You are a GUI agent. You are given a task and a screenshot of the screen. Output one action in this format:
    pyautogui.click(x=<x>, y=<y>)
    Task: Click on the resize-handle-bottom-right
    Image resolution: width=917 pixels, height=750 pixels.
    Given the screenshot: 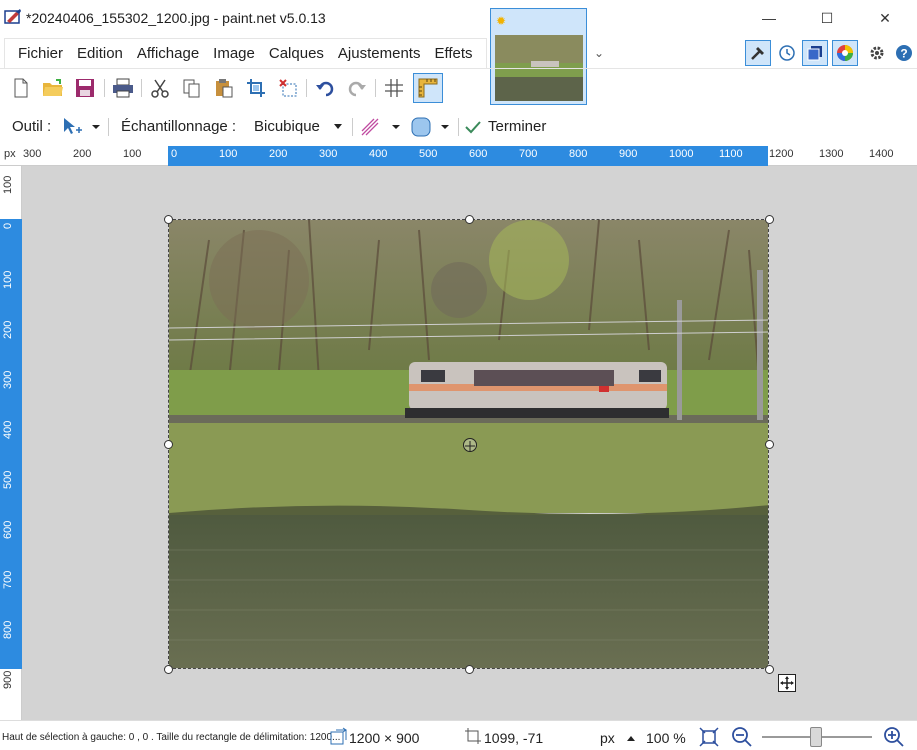 What is the action you would take?
    pyautogui.click(x=769, y=669)
    